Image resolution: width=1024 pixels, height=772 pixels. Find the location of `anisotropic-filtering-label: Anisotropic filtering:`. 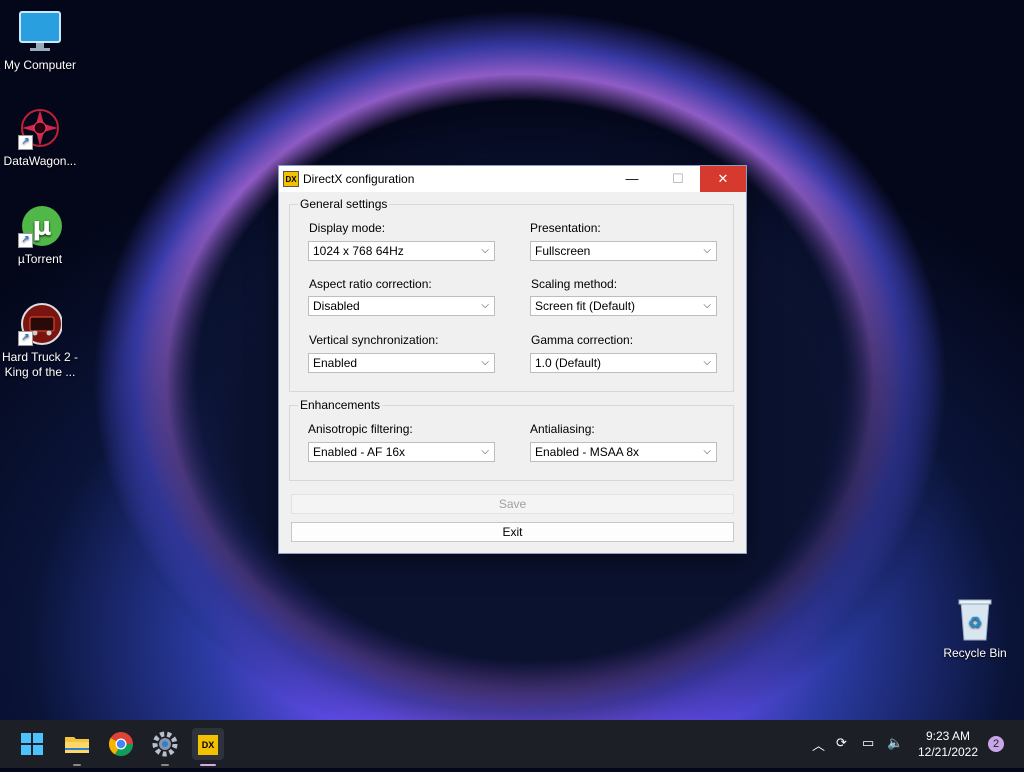

anisotropic-filtering-label: Anisotropic filtering: is located at coordinates (360, 429).